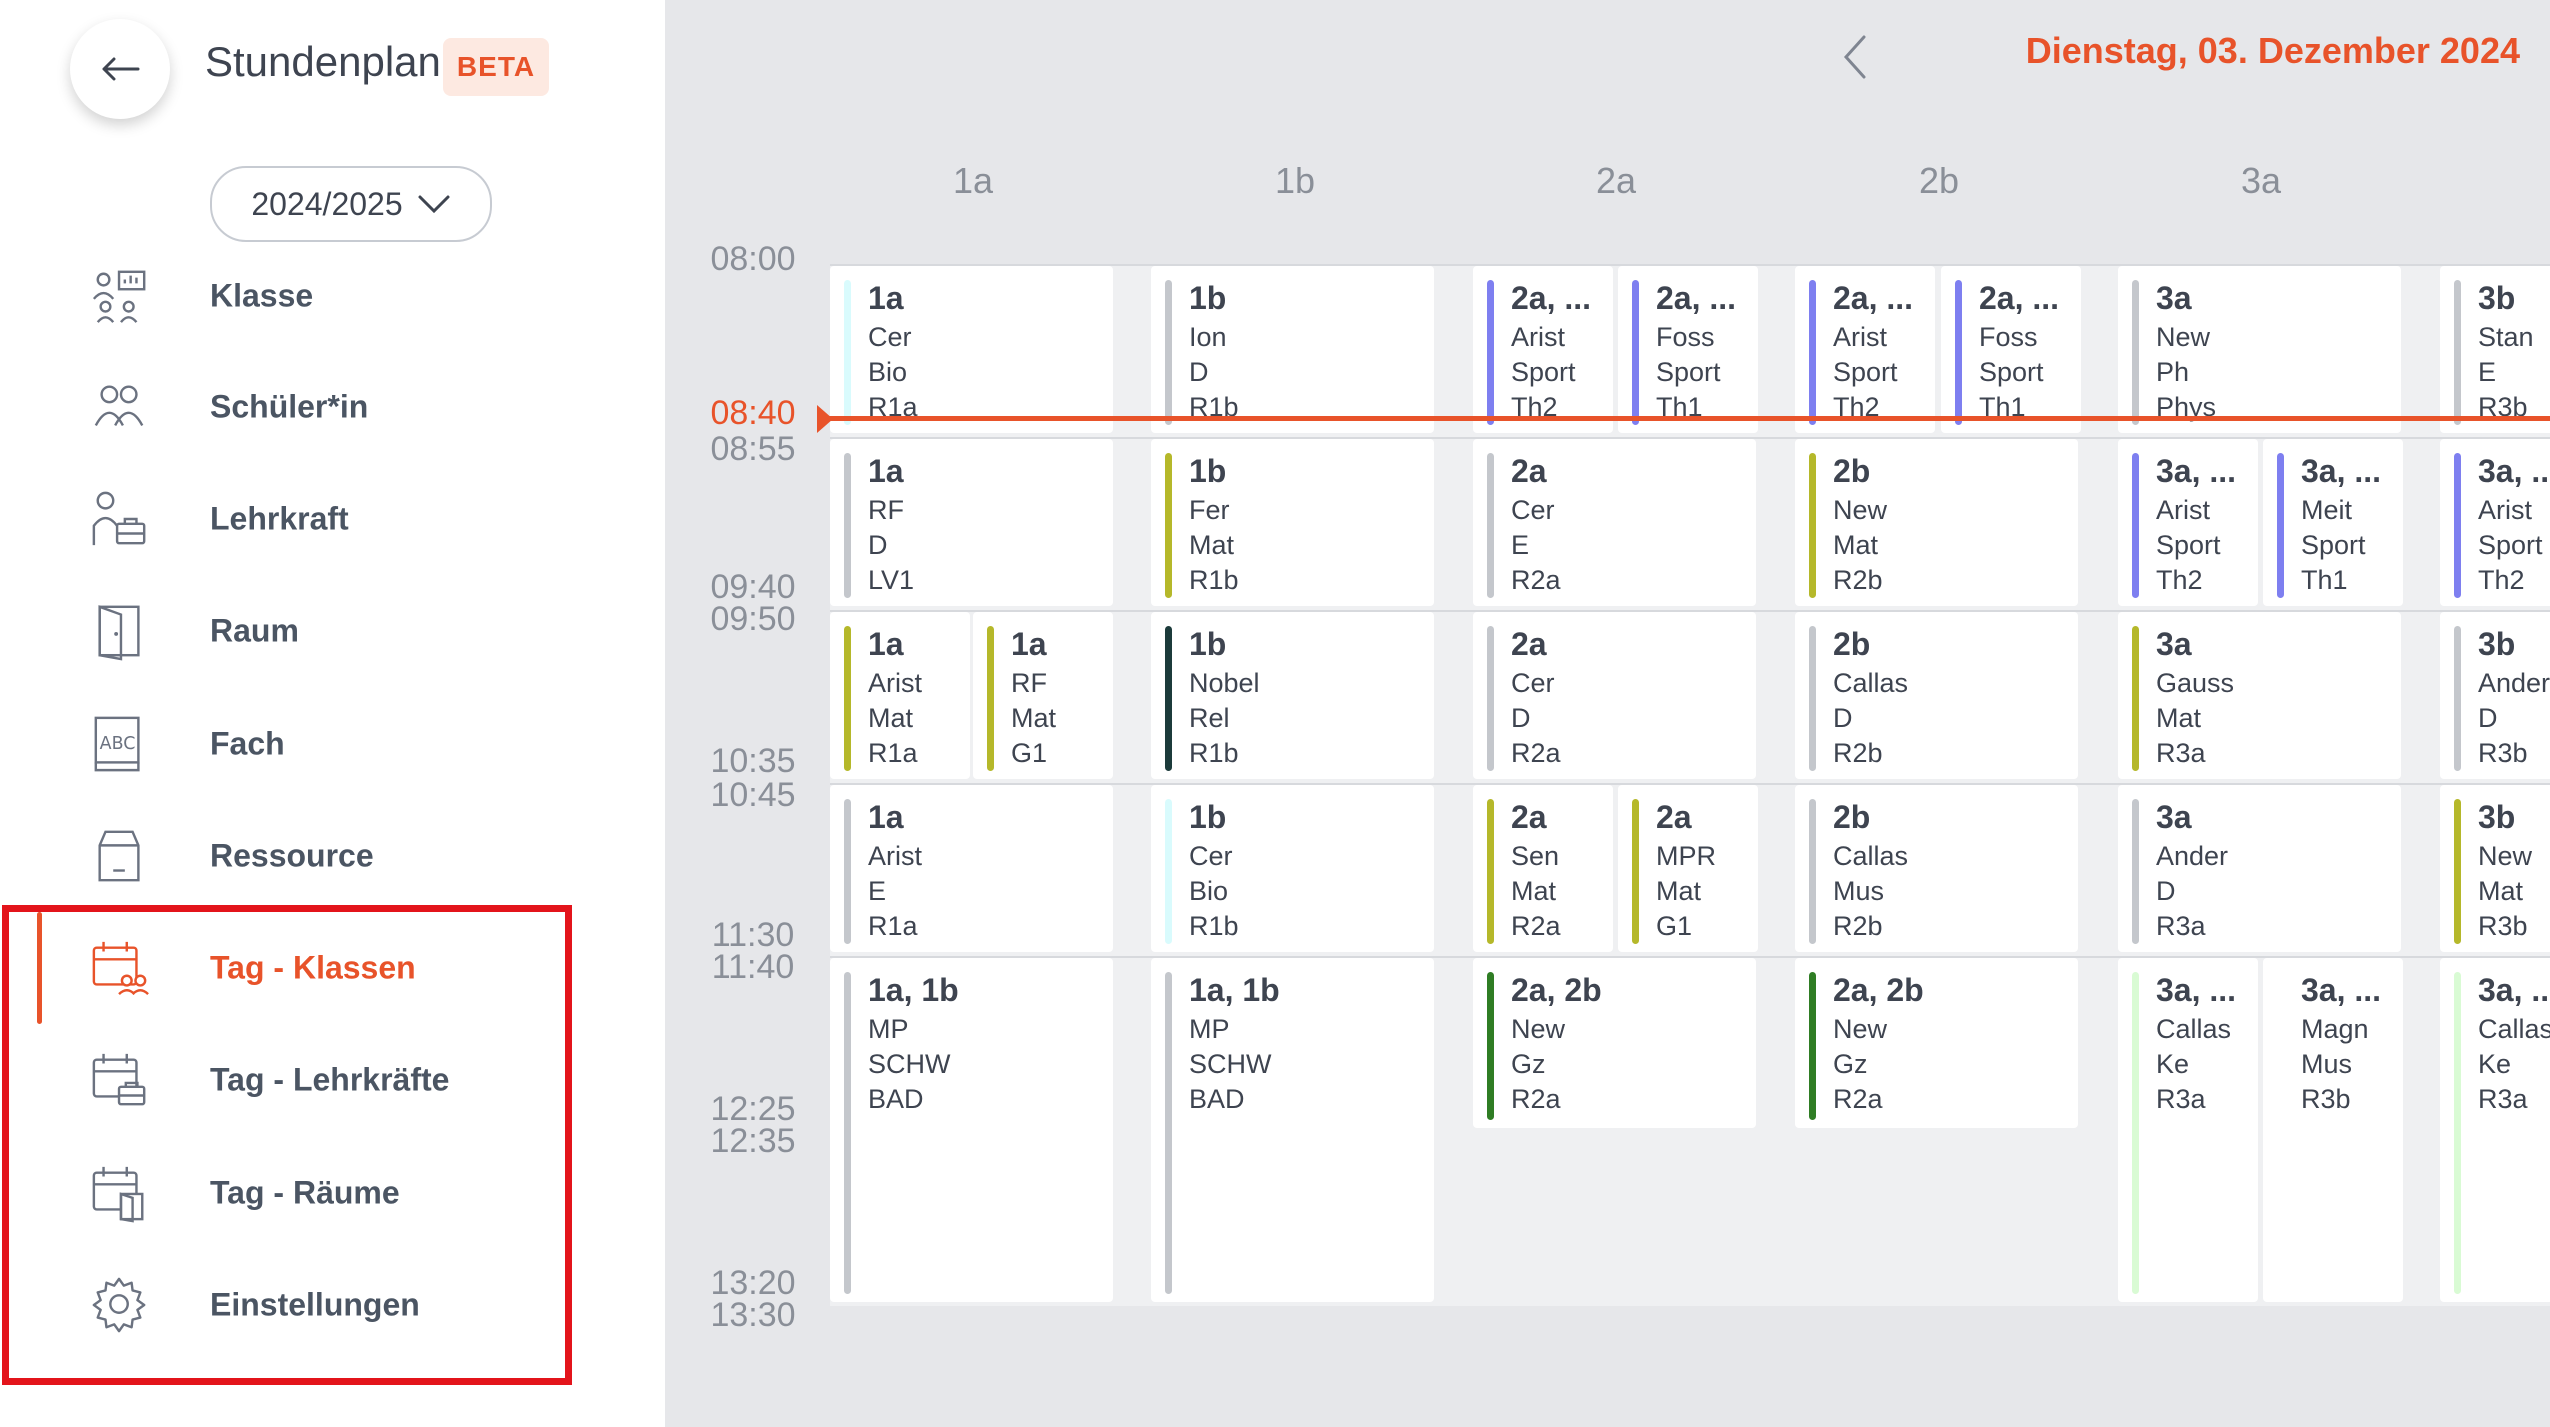  I want to click on lesson-class: 3a, so click(2174, 298).